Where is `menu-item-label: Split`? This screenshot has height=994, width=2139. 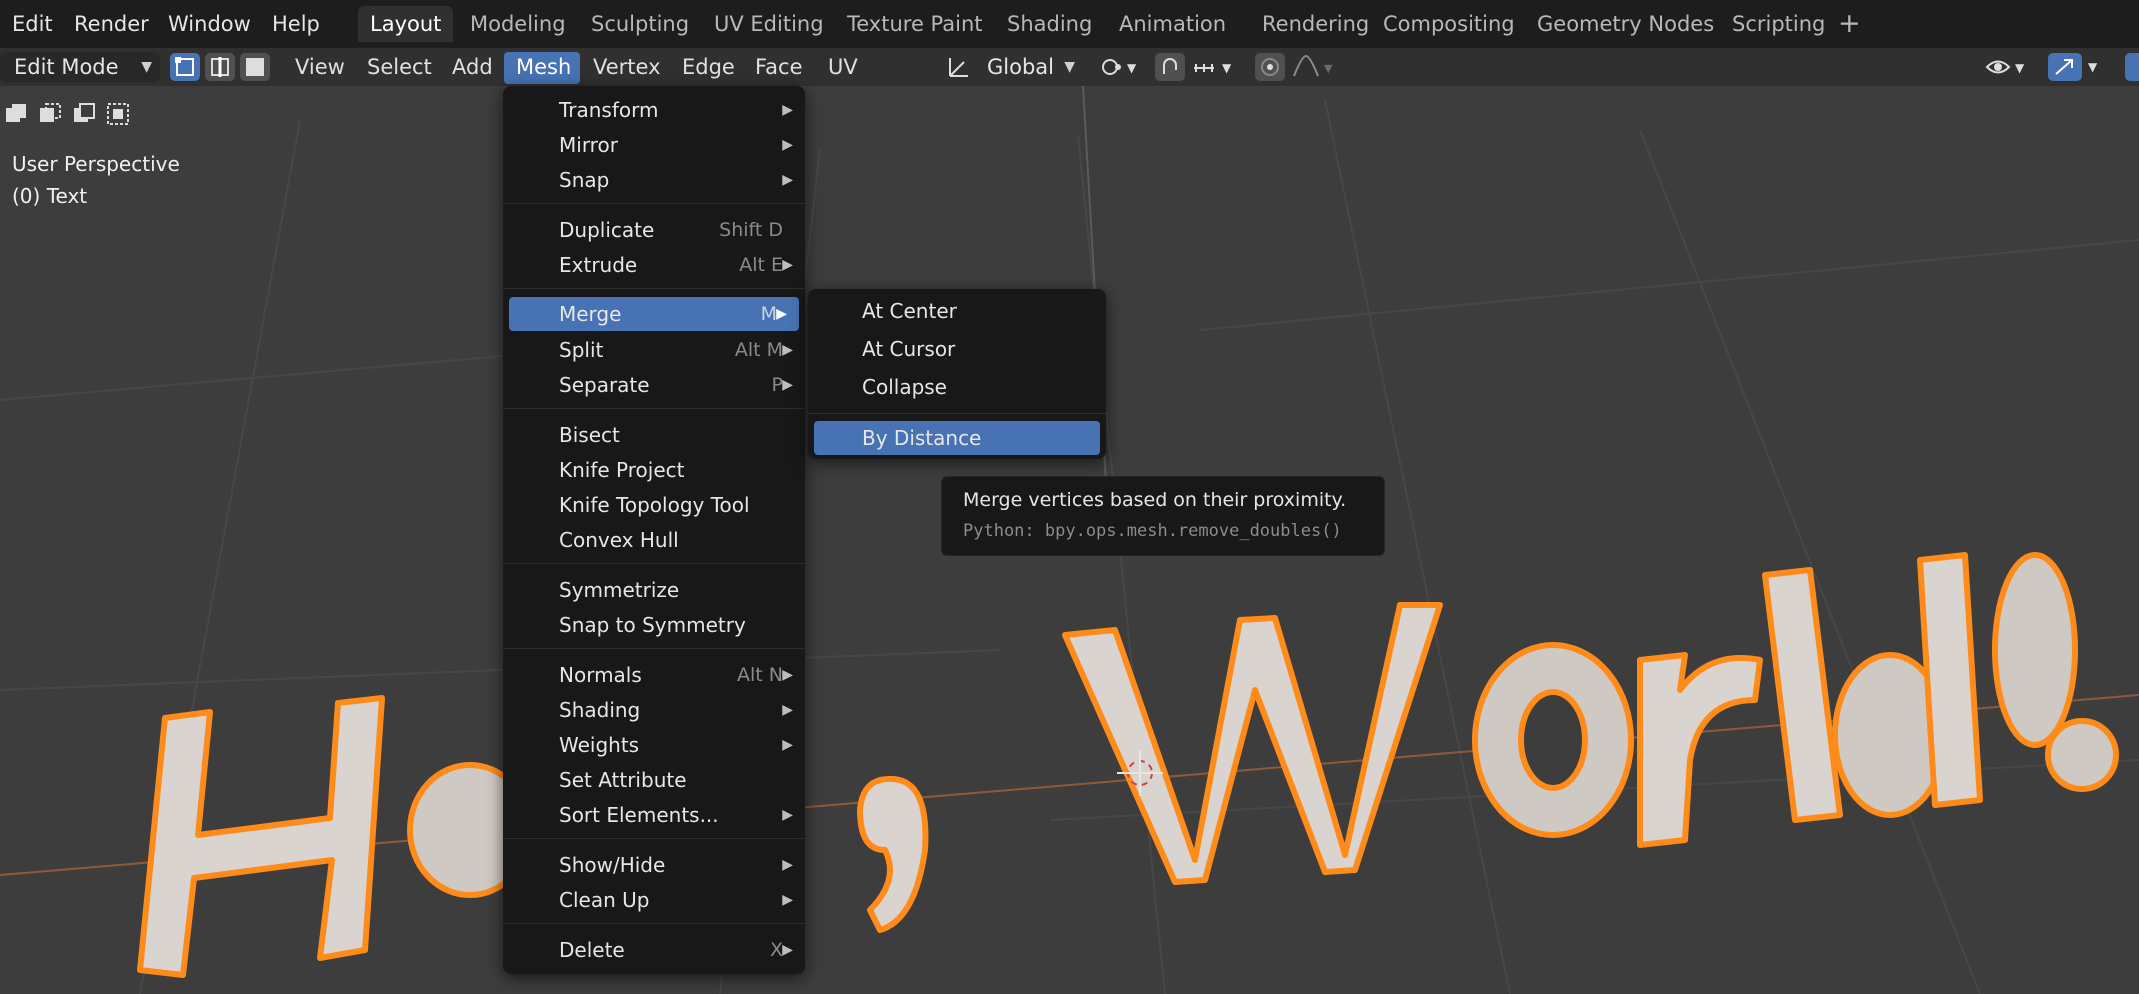
menu-item-label: Split is located at coordinates (581, 350).